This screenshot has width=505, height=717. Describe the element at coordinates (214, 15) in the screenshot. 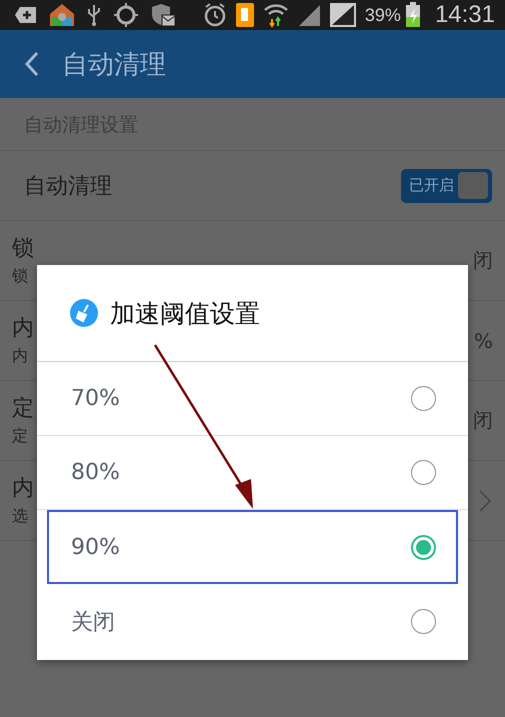

I see `alarm-icon` at that location.